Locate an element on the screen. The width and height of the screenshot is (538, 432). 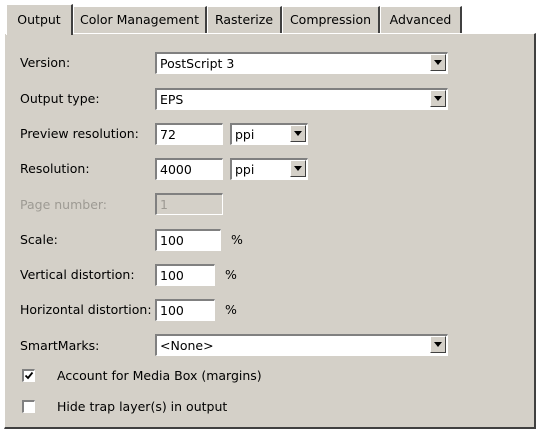
preview-resolution-label: Preview resolution: is located at coordinates (79, 133).